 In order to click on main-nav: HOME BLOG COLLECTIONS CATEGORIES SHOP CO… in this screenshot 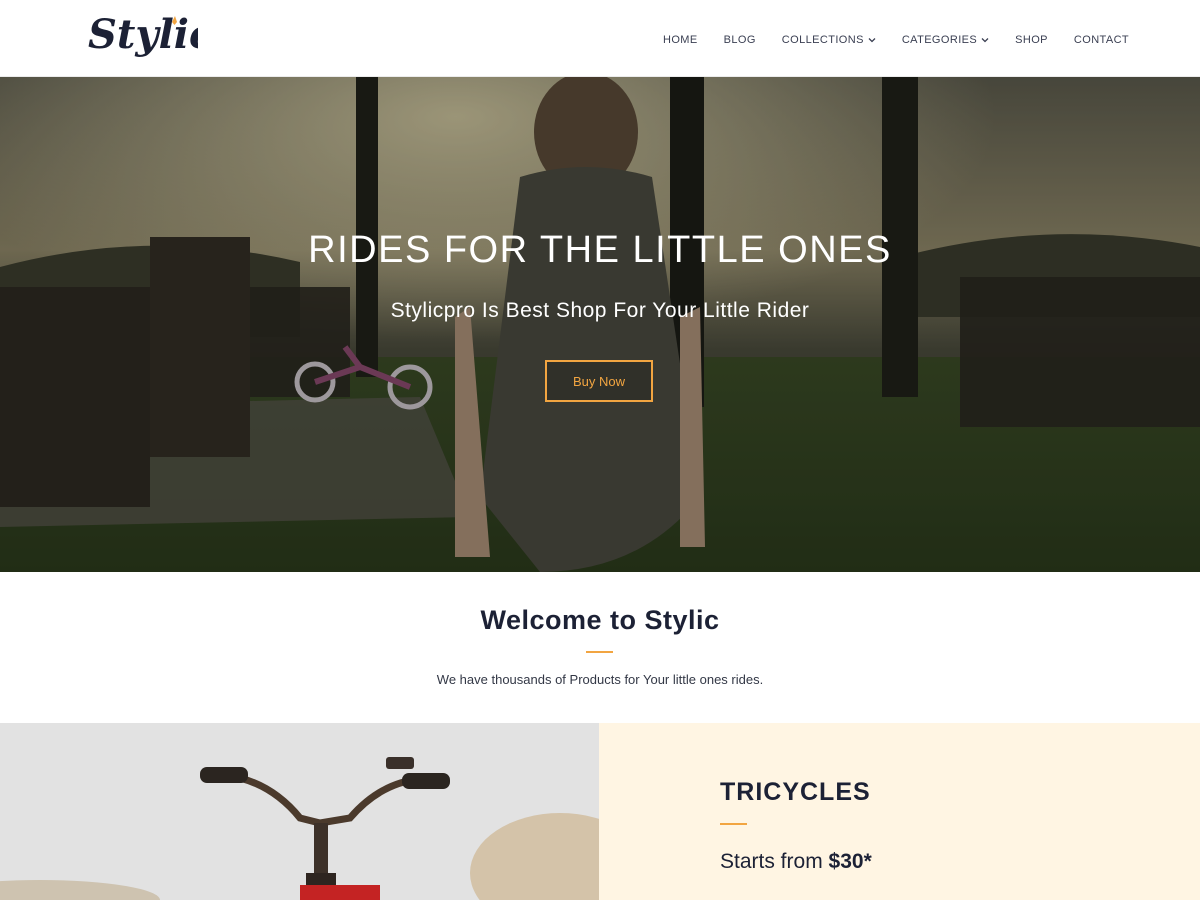, I will do `click(896, 40)`.